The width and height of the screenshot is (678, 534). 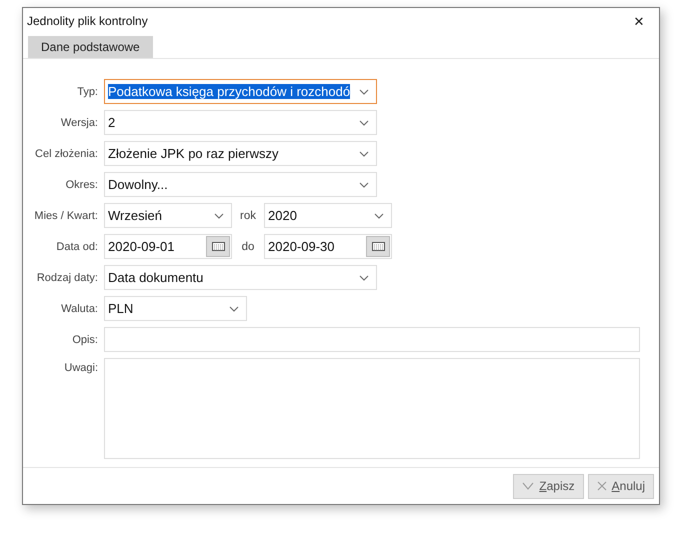 What do you see at coordinates (76, 246) in the screenshot?
I see `field-label: Data od:` at bounding box center [76, 246].